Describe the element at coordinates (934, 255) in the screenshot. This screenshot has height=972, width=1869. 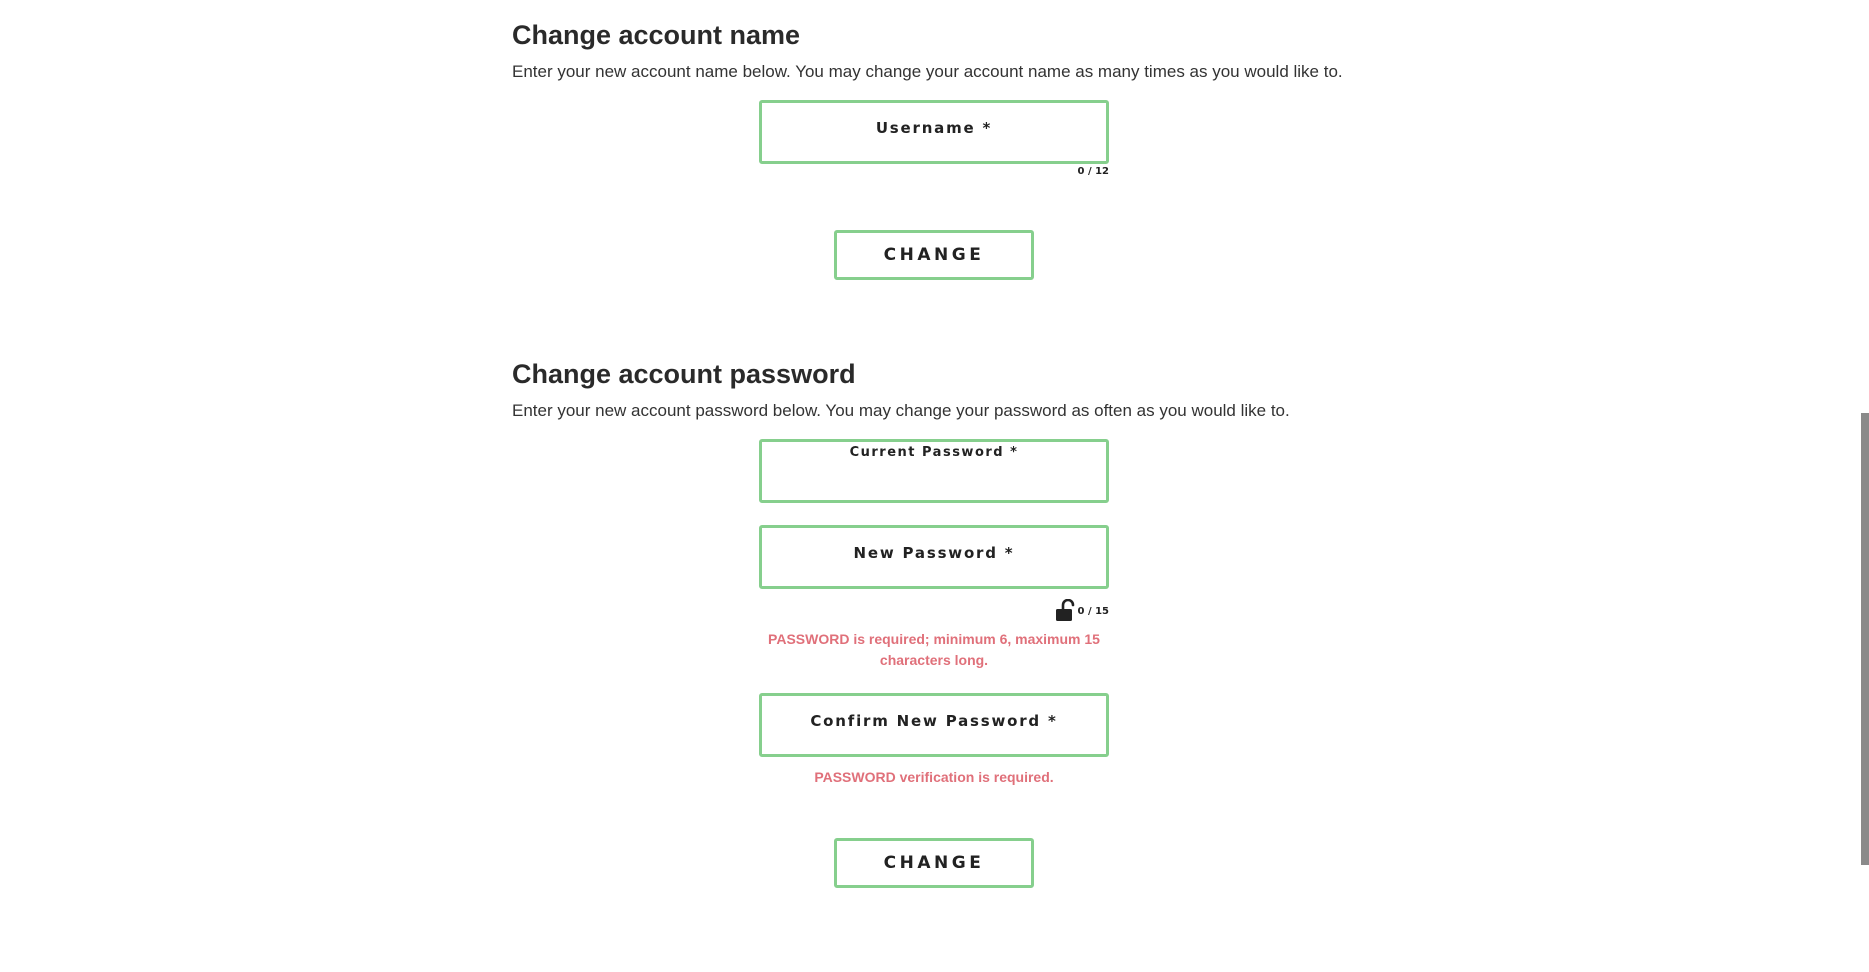
I see `change-account-name-button: CHANGE` at that location.